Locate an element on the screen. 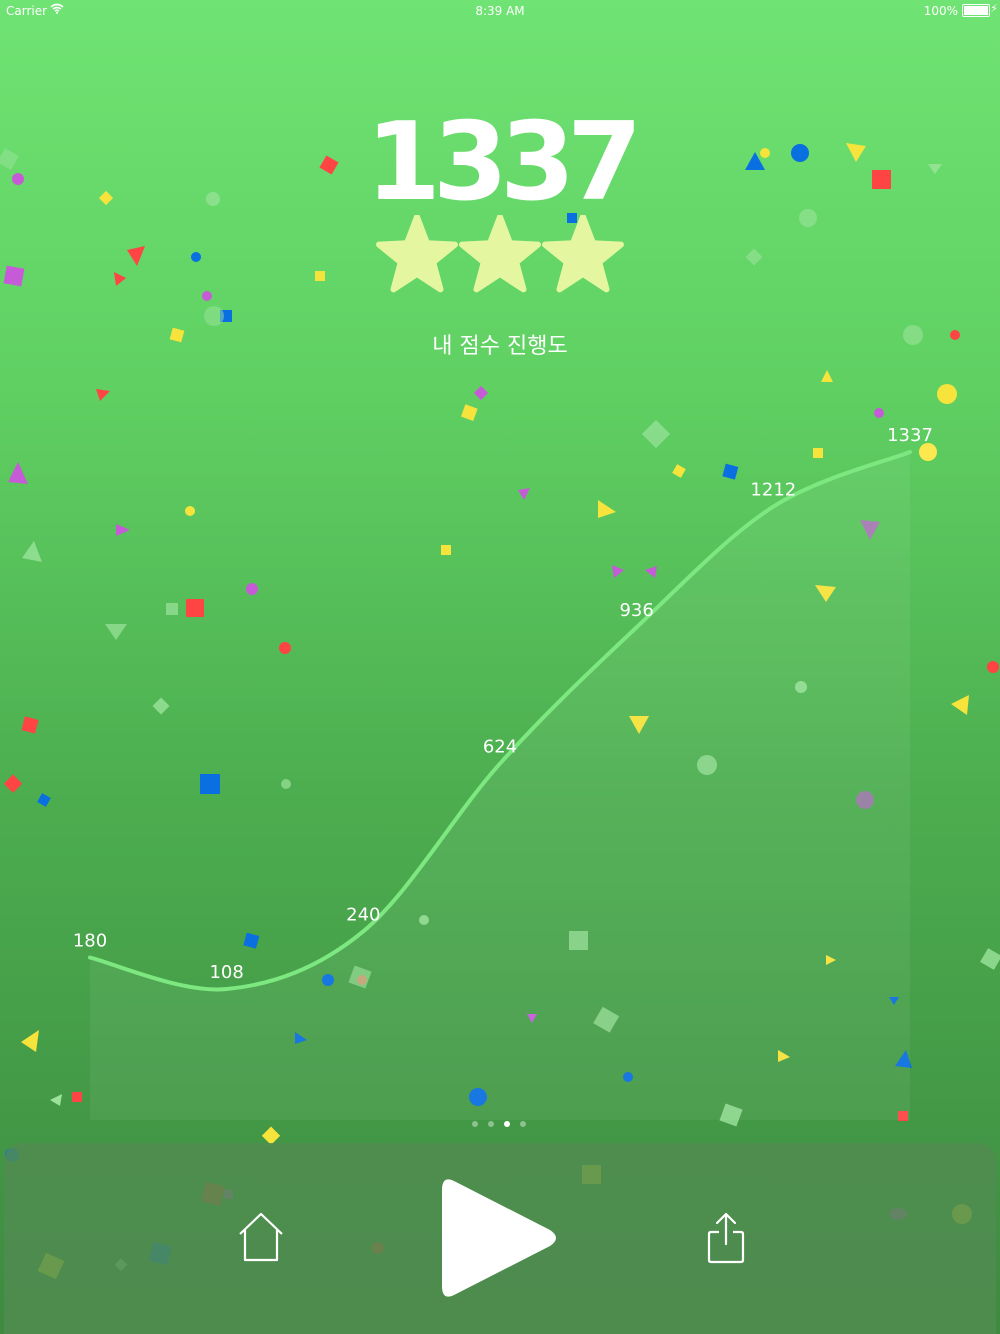 The image size is (1000, 1334). data-label: 1212 is located at coordinates (773, 490).